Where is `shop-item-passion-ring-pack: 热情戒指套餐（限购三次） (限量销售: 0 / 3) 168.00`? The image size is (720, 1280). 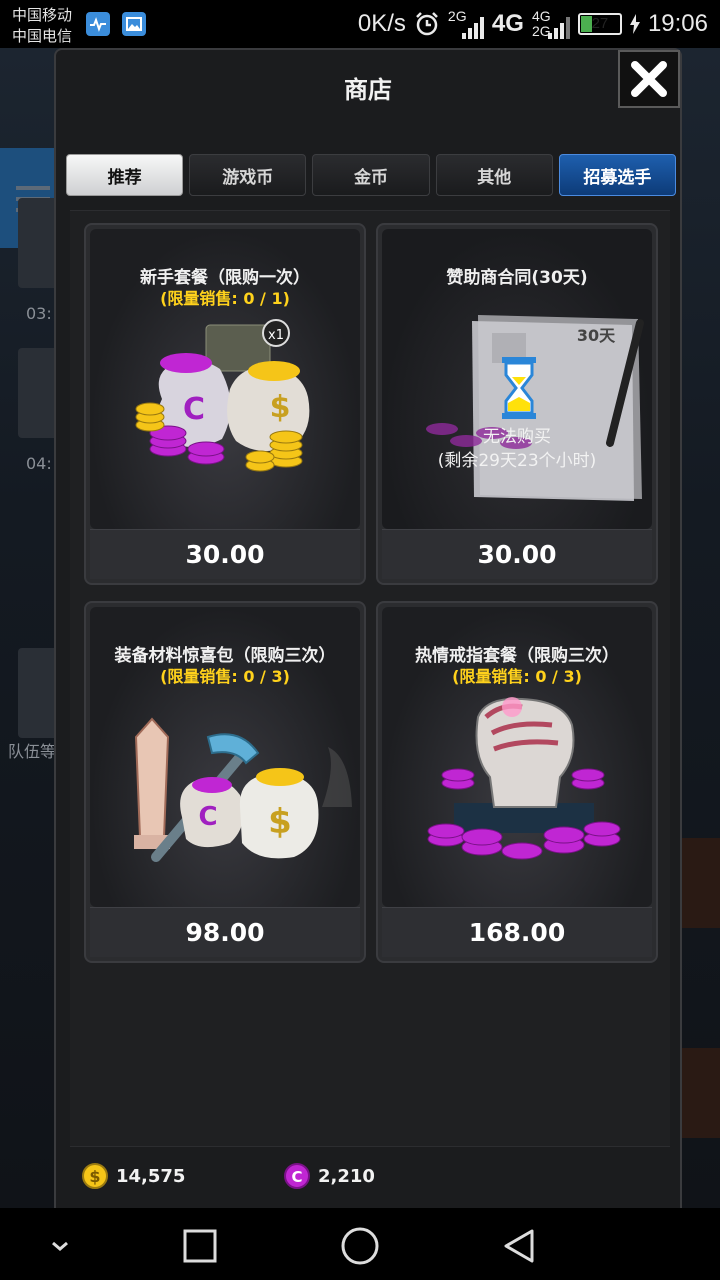 shop-item-passion-ring-pack: 热情戒指套餐（限购三次） (限量销售: 0 / 3) 168.00 is located at coordinates (517, 782).